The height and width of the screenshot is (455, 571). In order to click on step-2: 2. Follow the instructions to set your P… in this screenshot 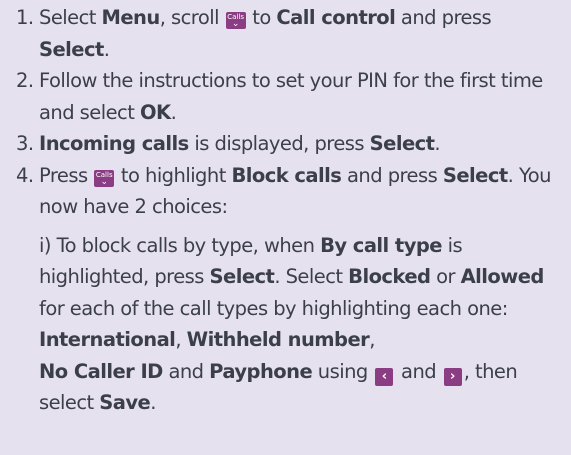, I will do `click(291, 96)`.